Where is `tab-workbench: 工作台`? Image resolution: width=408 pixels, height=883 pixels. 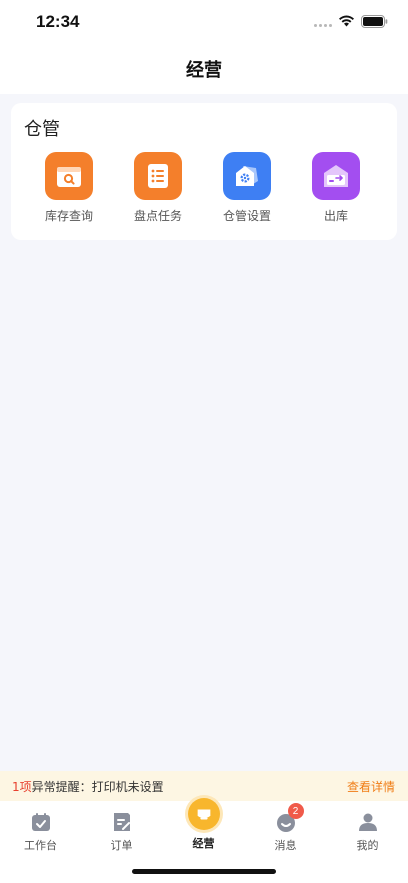
tab-workbench: 工作台 is located at coordinates (40, 826).